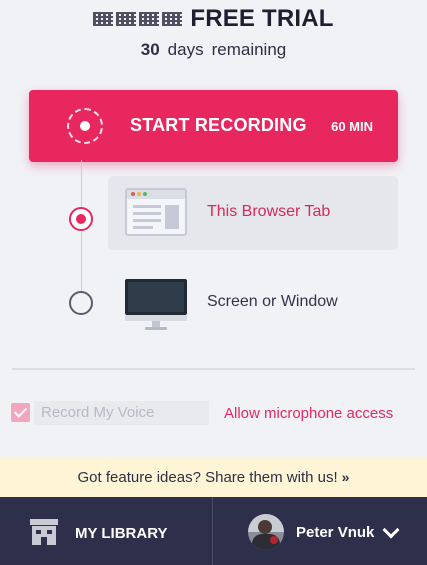 The width and height of the screenshot is (427, 565). I want to click on option-browser-tab: This Browser Tab, so click(253, 213).